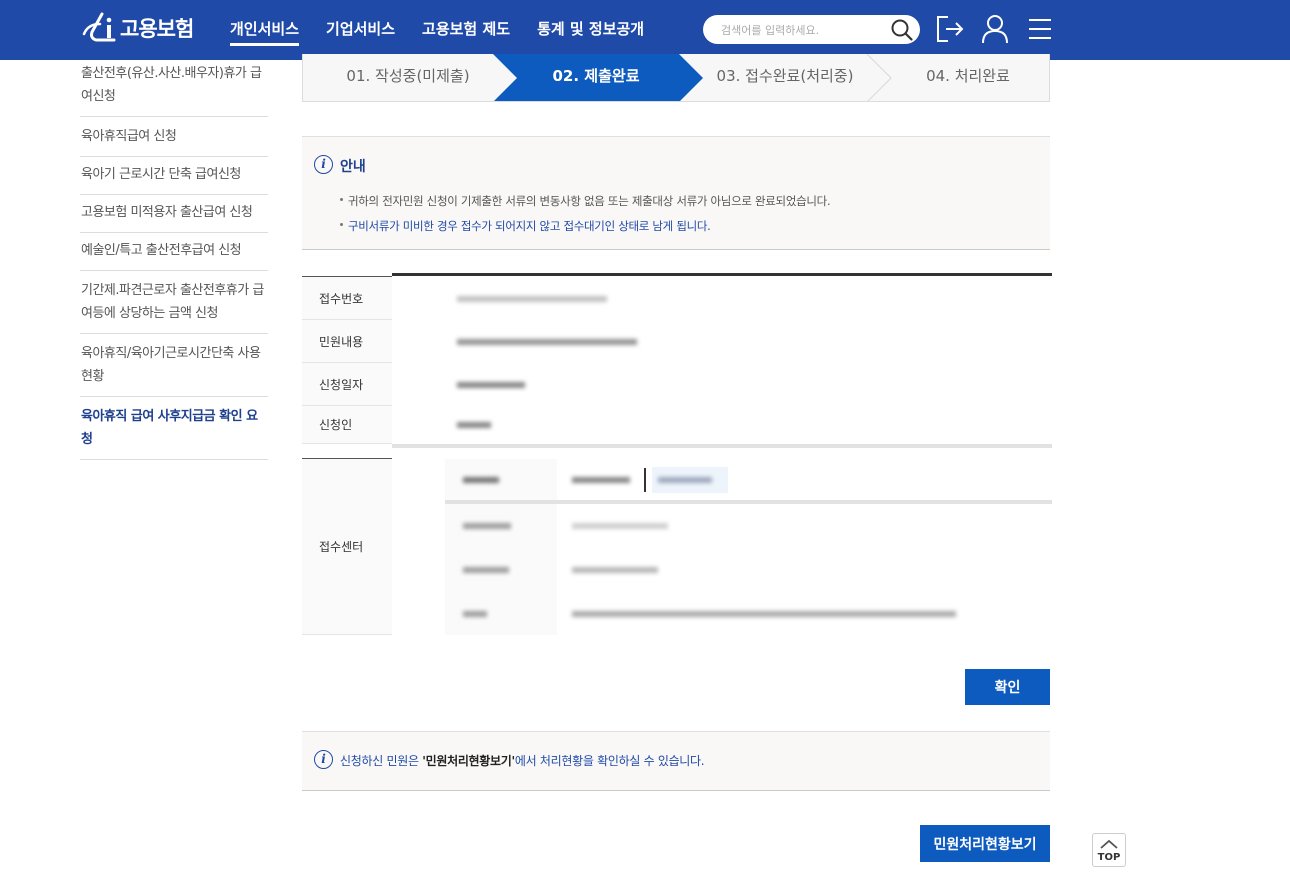  Describe the element at coordinates (347, 425) in the screenshot. I see `label-applicant: 신청인` at that location.